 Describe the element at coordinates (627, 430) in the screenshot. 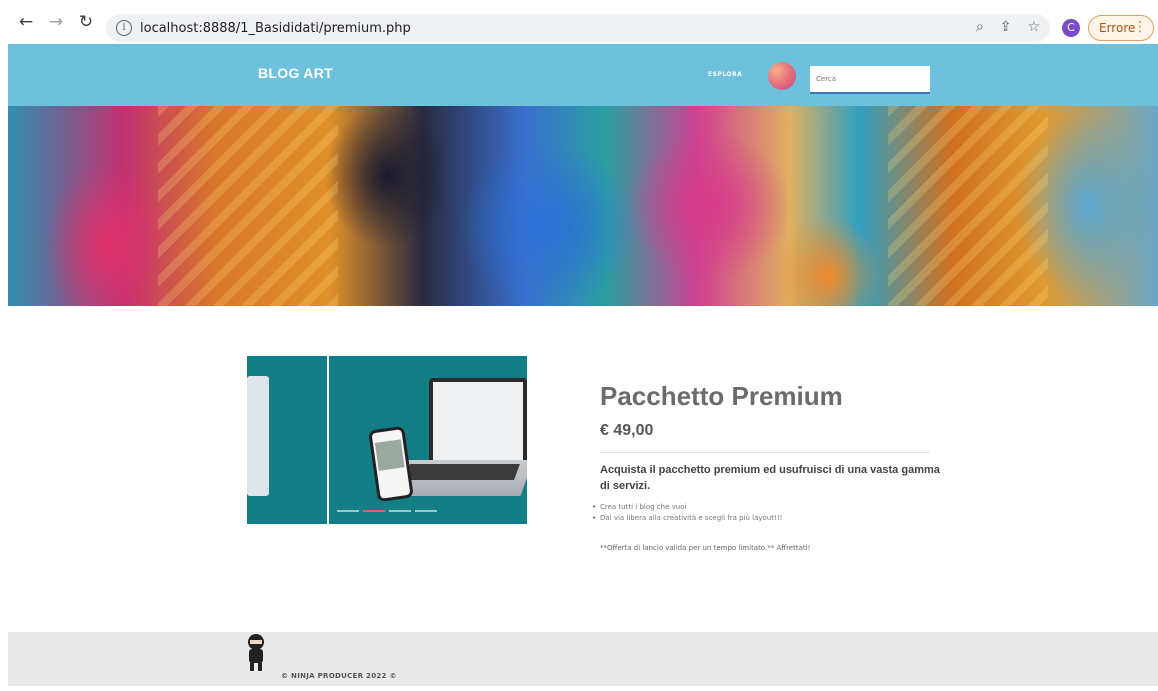

I see `product-price: € 49,00` at that location.